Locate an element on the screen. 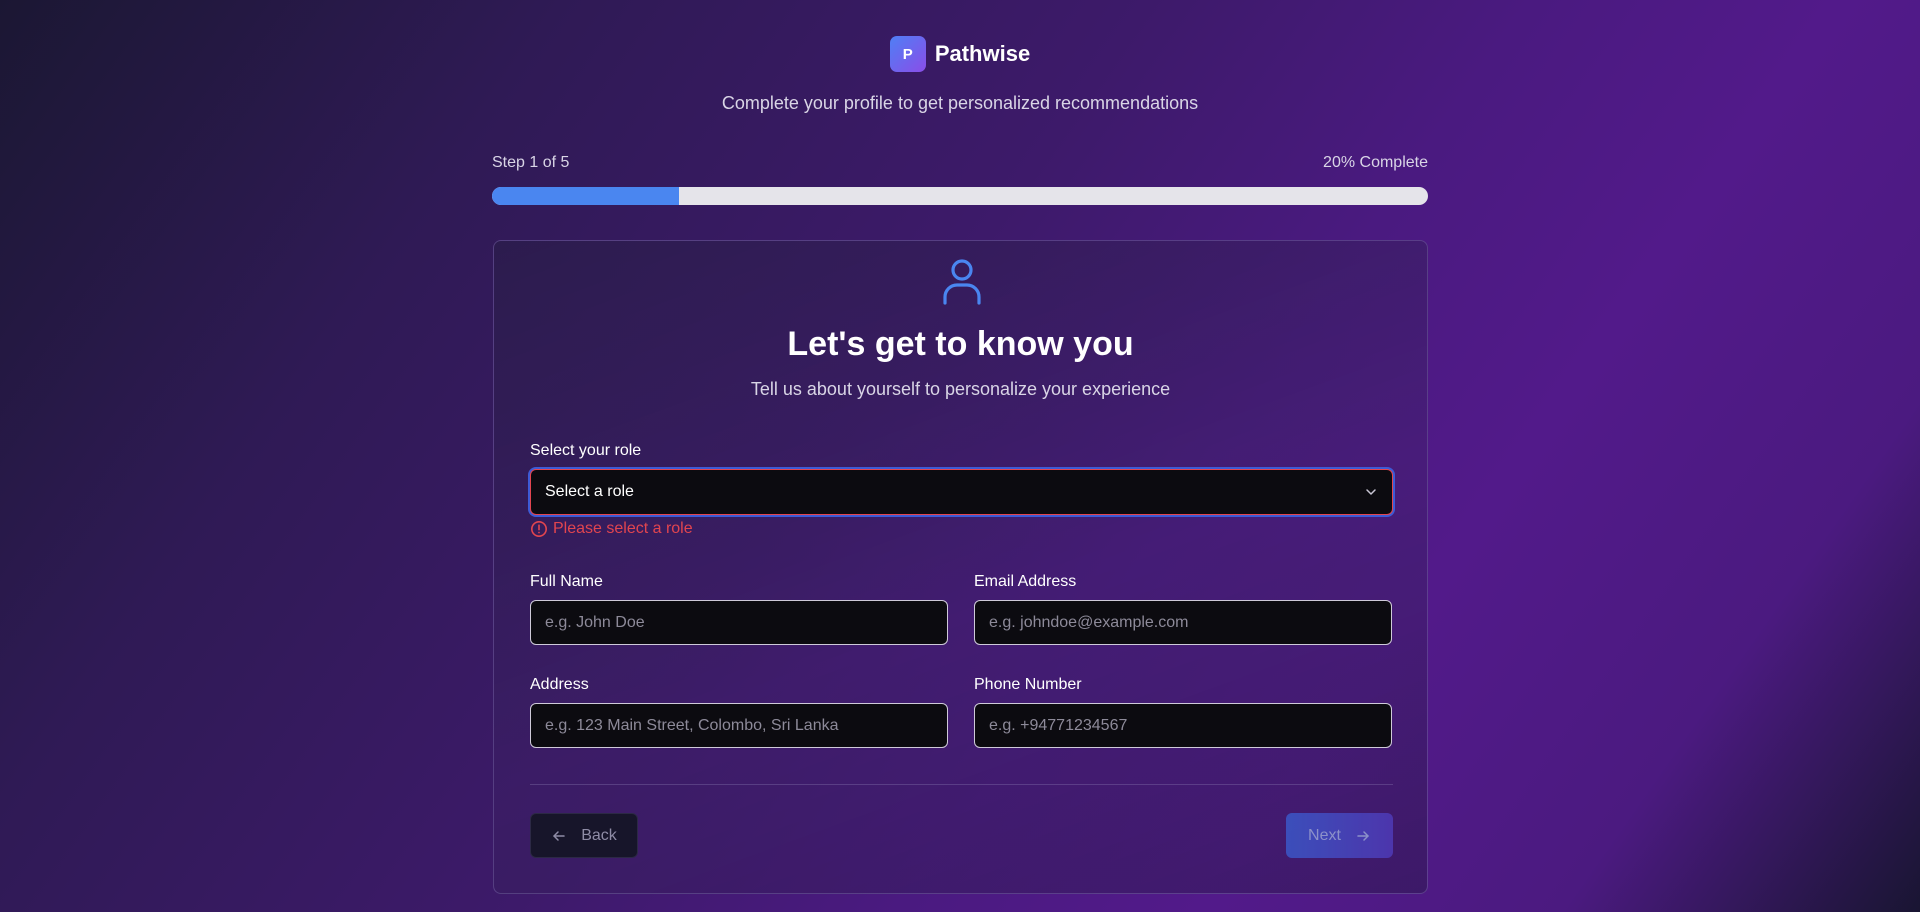 This screenshot has width=1920, height=912. role-error-text: Please select a role is located at coordinates (623, 528).